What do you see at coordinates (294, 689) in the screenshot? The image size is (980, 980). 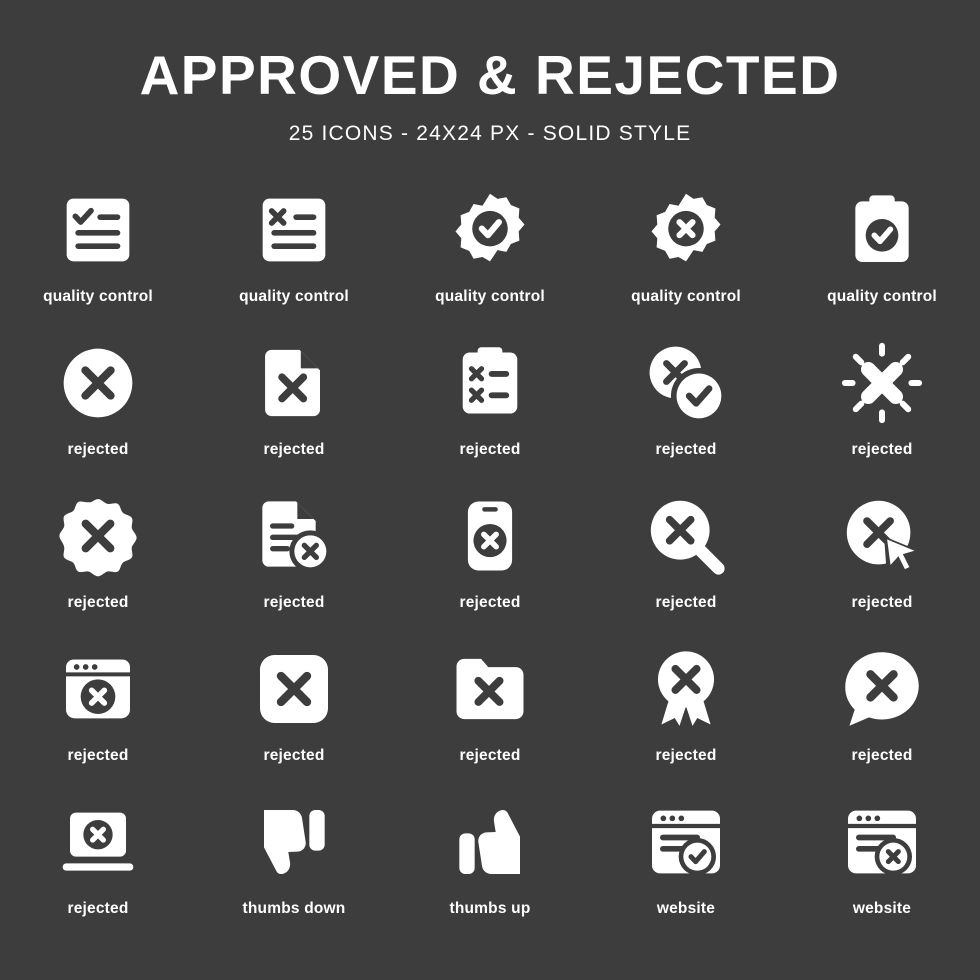 I see `rounded-square-cross-icon` at bounding box center [294, 689].